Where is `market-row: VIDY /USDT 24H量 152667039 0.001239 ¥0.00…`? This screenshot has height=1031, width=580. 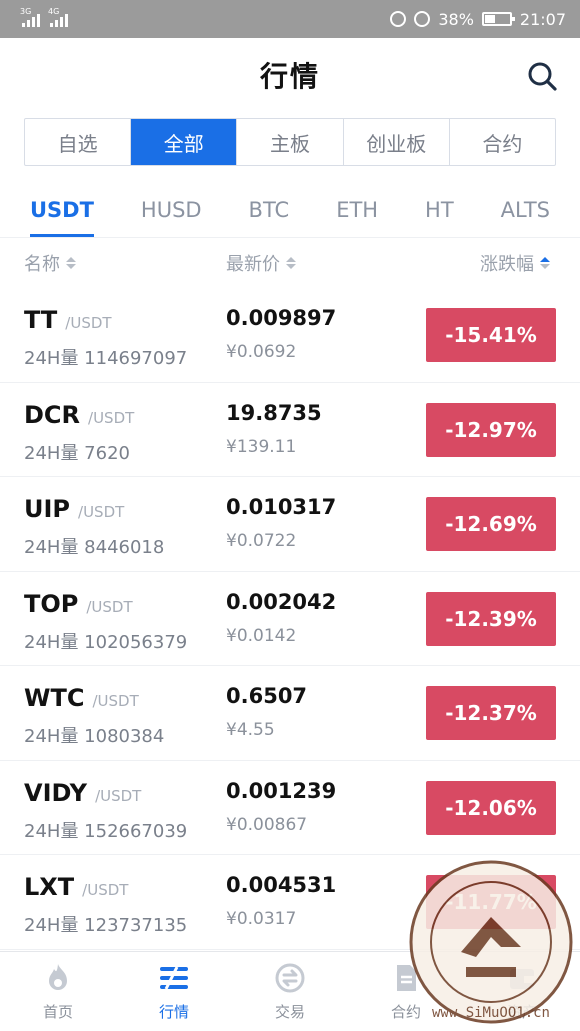
market-row: VIDY /USDT 24H量 152667039 0.001239 ¥0.00… is located at coordinates (290, 808).